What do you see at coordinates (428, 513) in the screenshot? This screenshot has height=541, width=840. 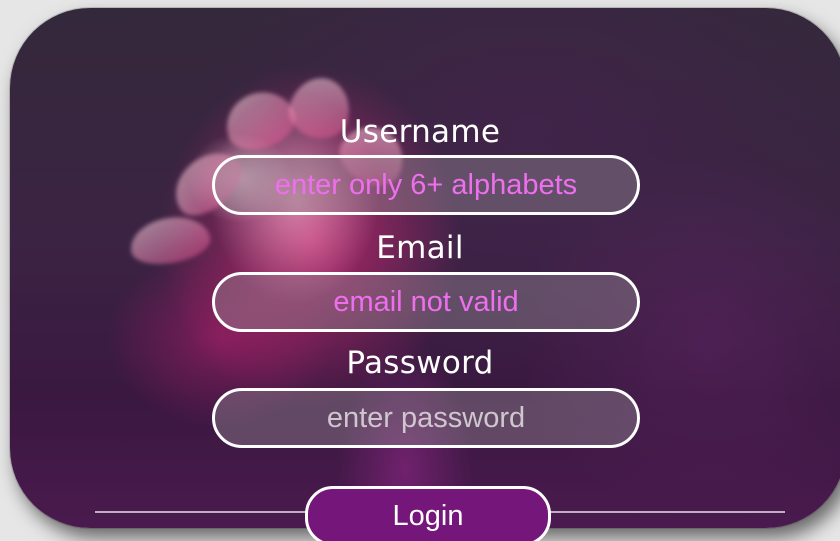 I see `login-button: Login` at bounding box center [428, 513].